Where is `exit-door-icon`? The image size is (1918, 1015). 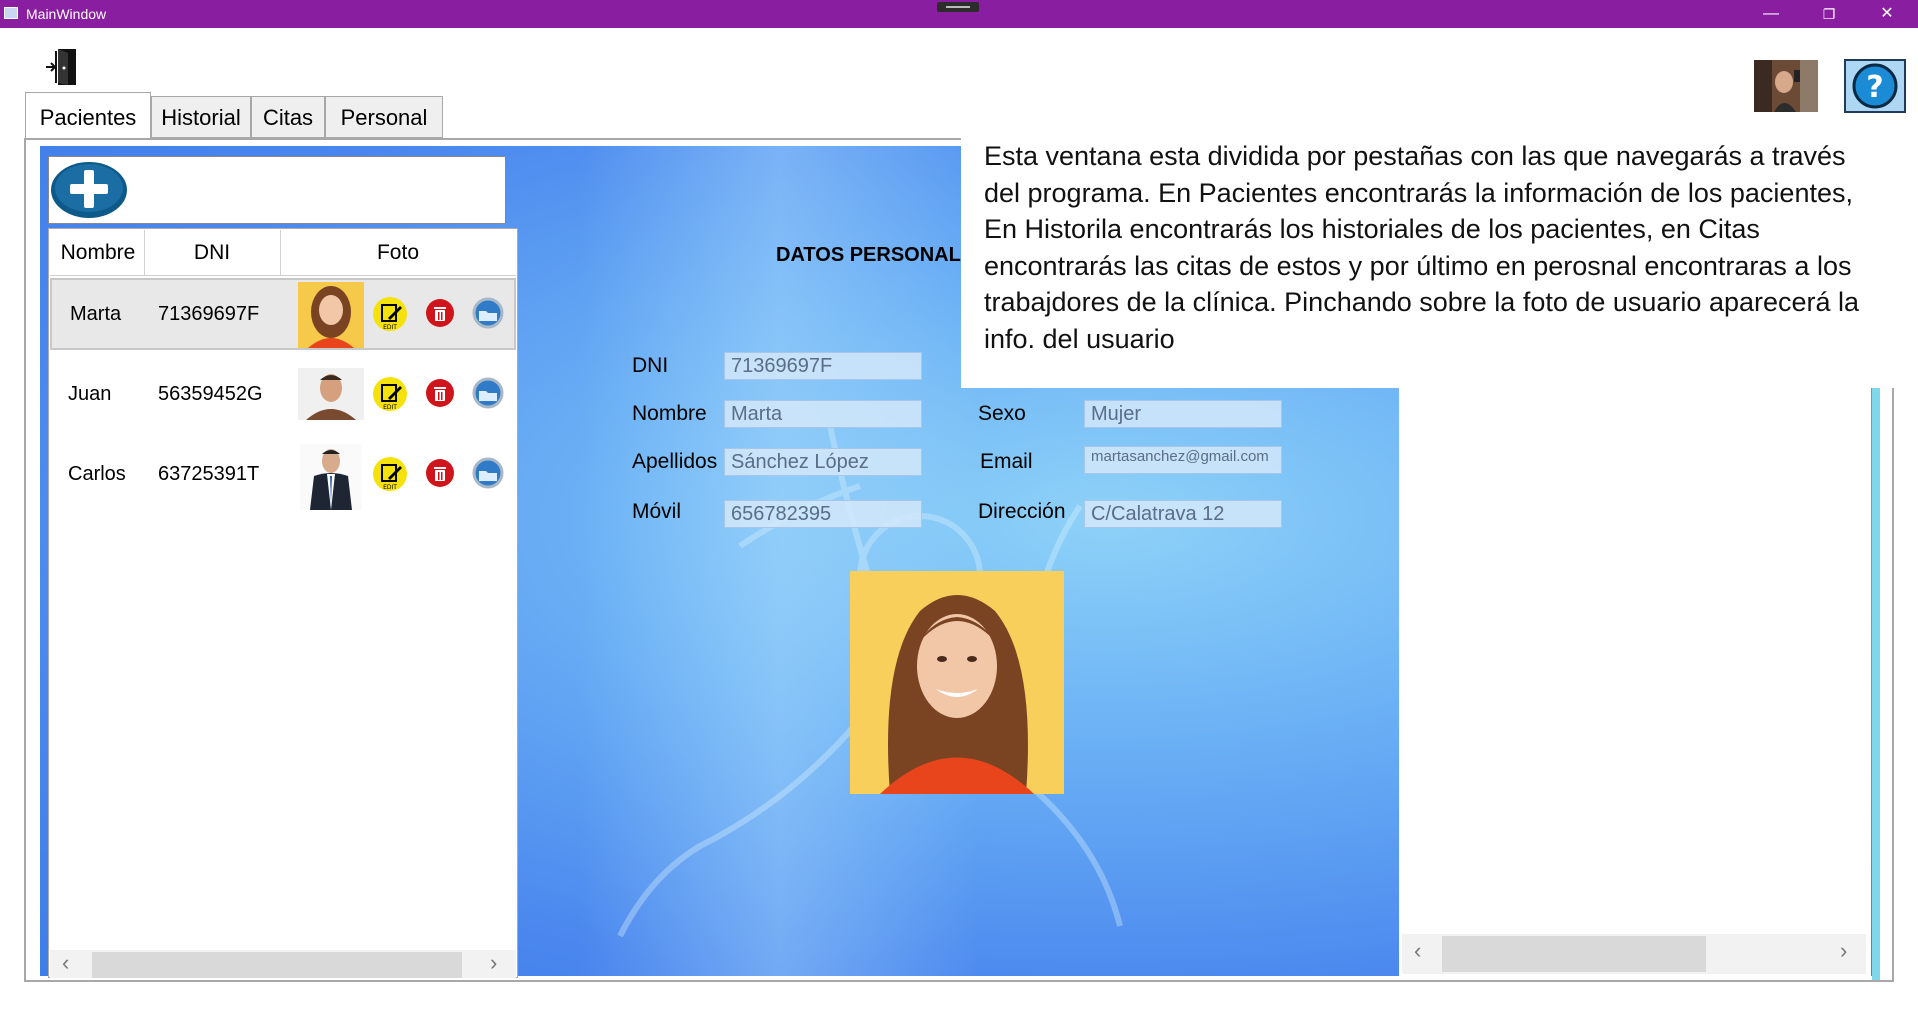 exit-door-icon is located at coordinates (61, 67).